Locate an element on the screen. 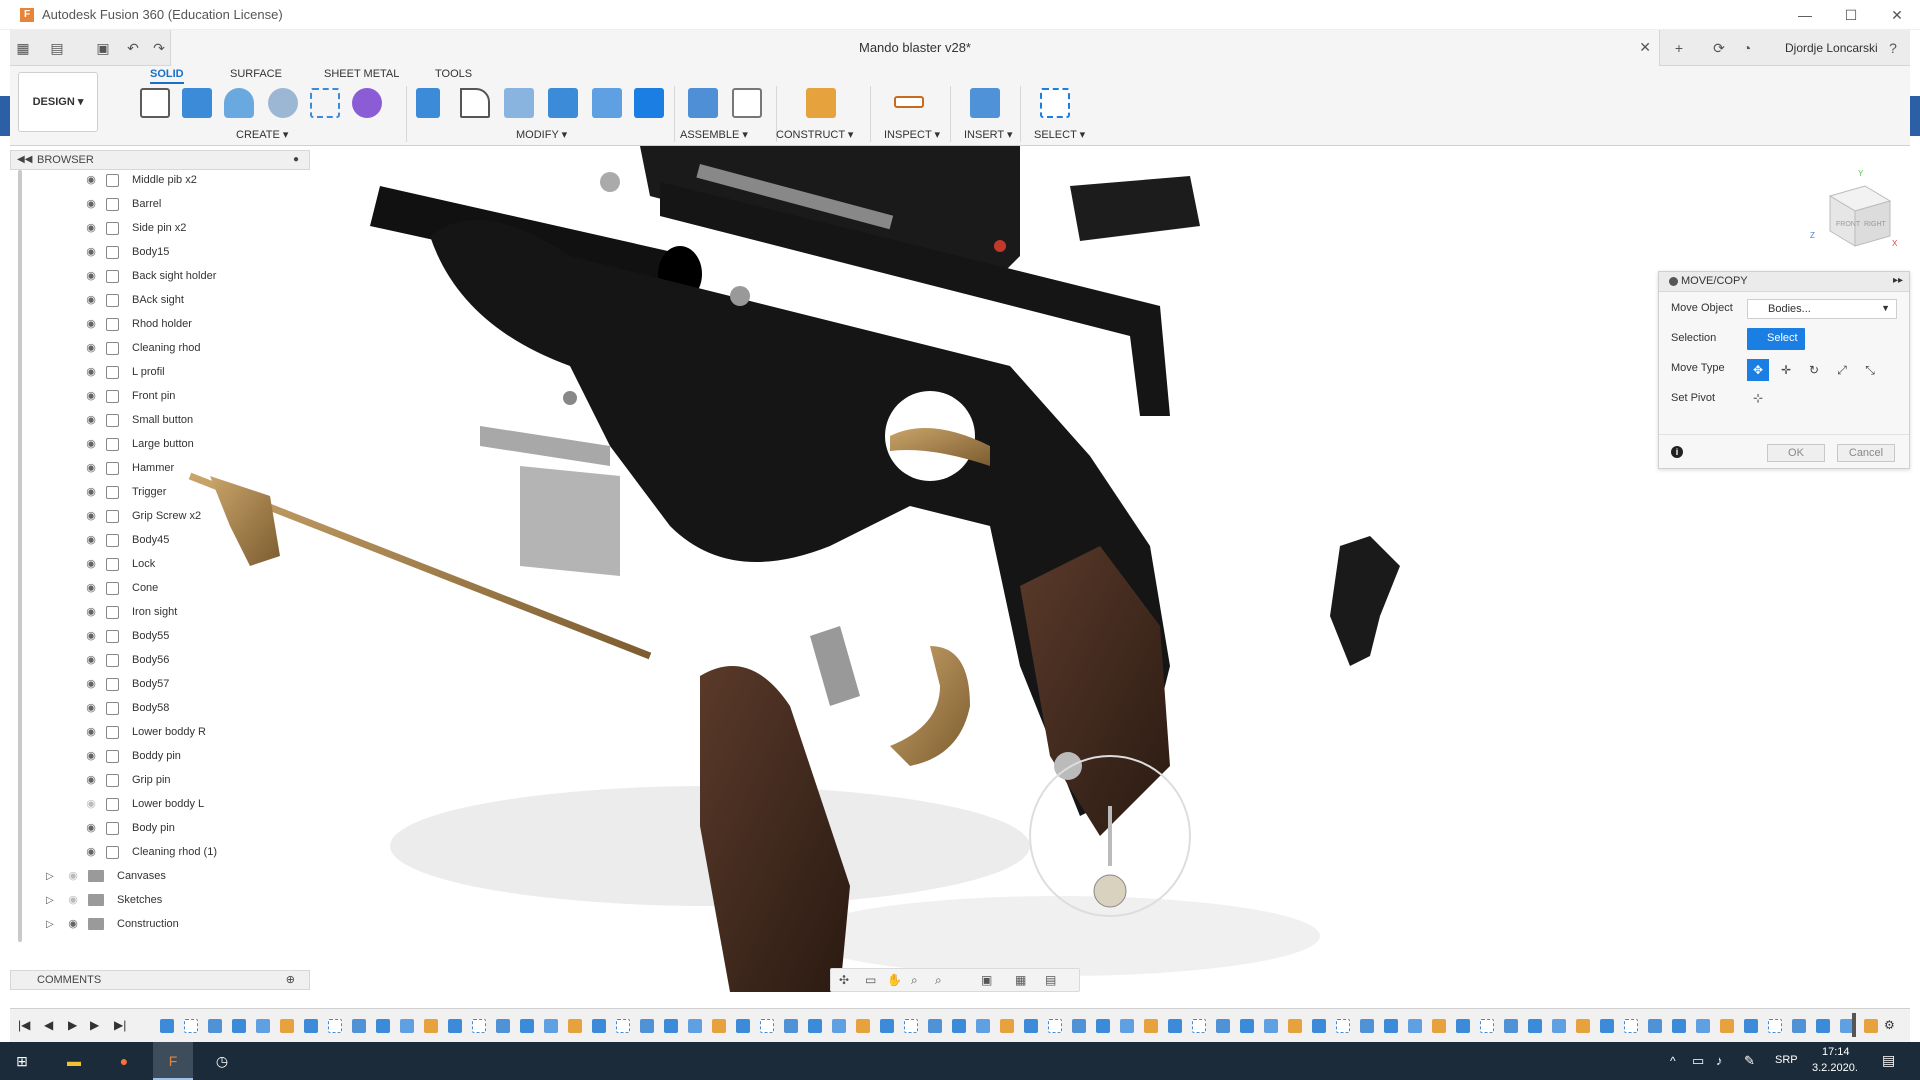  new-tab-icon: + is located at coordinates (1679, 48).